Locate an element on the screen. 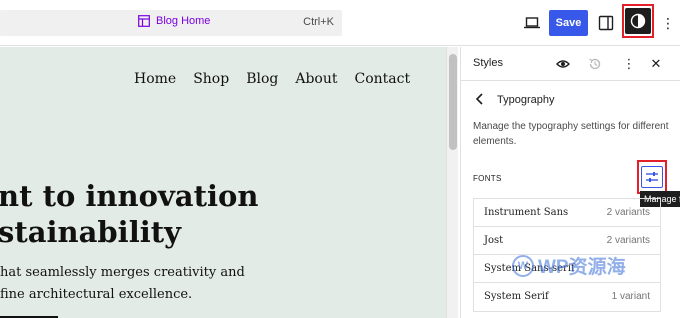 The image size is (680, 318). history-icon is located at coordinates (595, 64).